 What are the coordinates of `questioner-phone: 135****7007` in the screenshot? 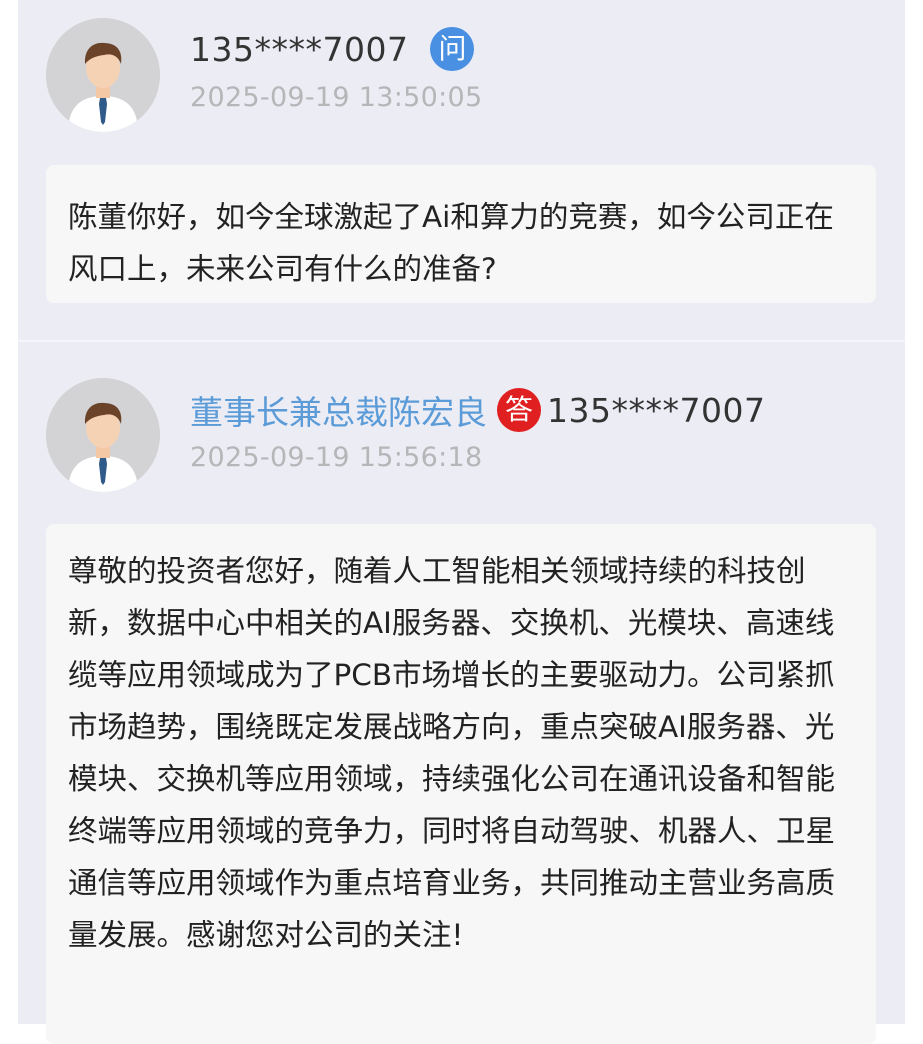 It's located at (299, 49).